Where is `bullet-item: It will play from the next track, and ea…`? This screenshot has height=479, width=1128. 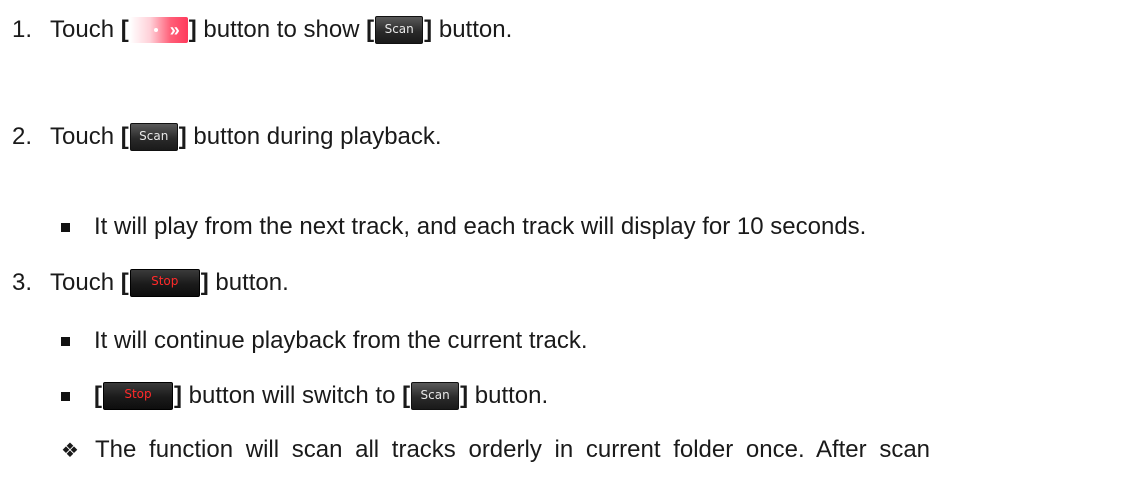
bullet-item: It will play from the next track, and ea… is located at coordinates (463, 227).